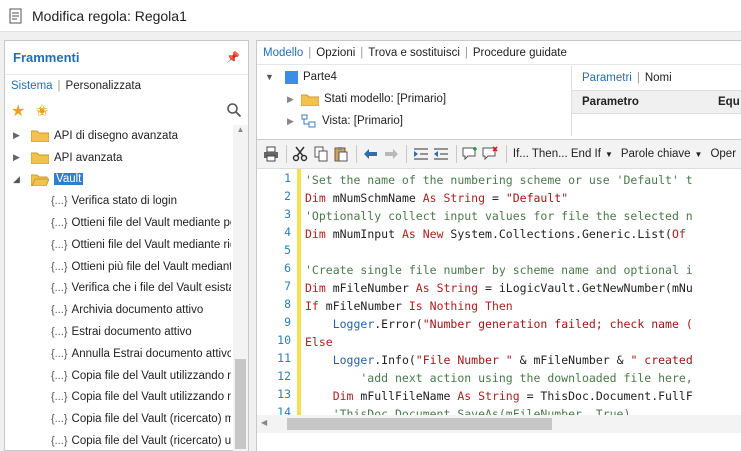  What do you see at coordinates (371, 154) in the screenshot?
I see `undo-icon` at bounding box center [371, 154].